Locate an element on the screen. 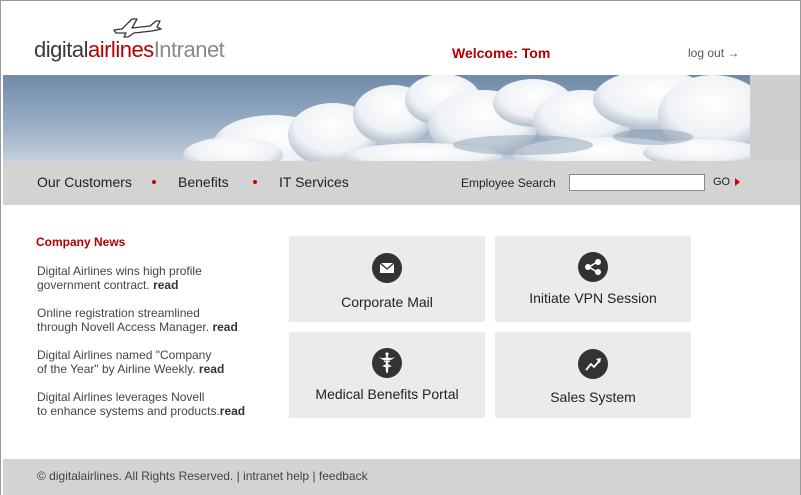 This screenshot has height=495, width=801. tile-label: Corporate Mail is located at coordinates (387, 302).